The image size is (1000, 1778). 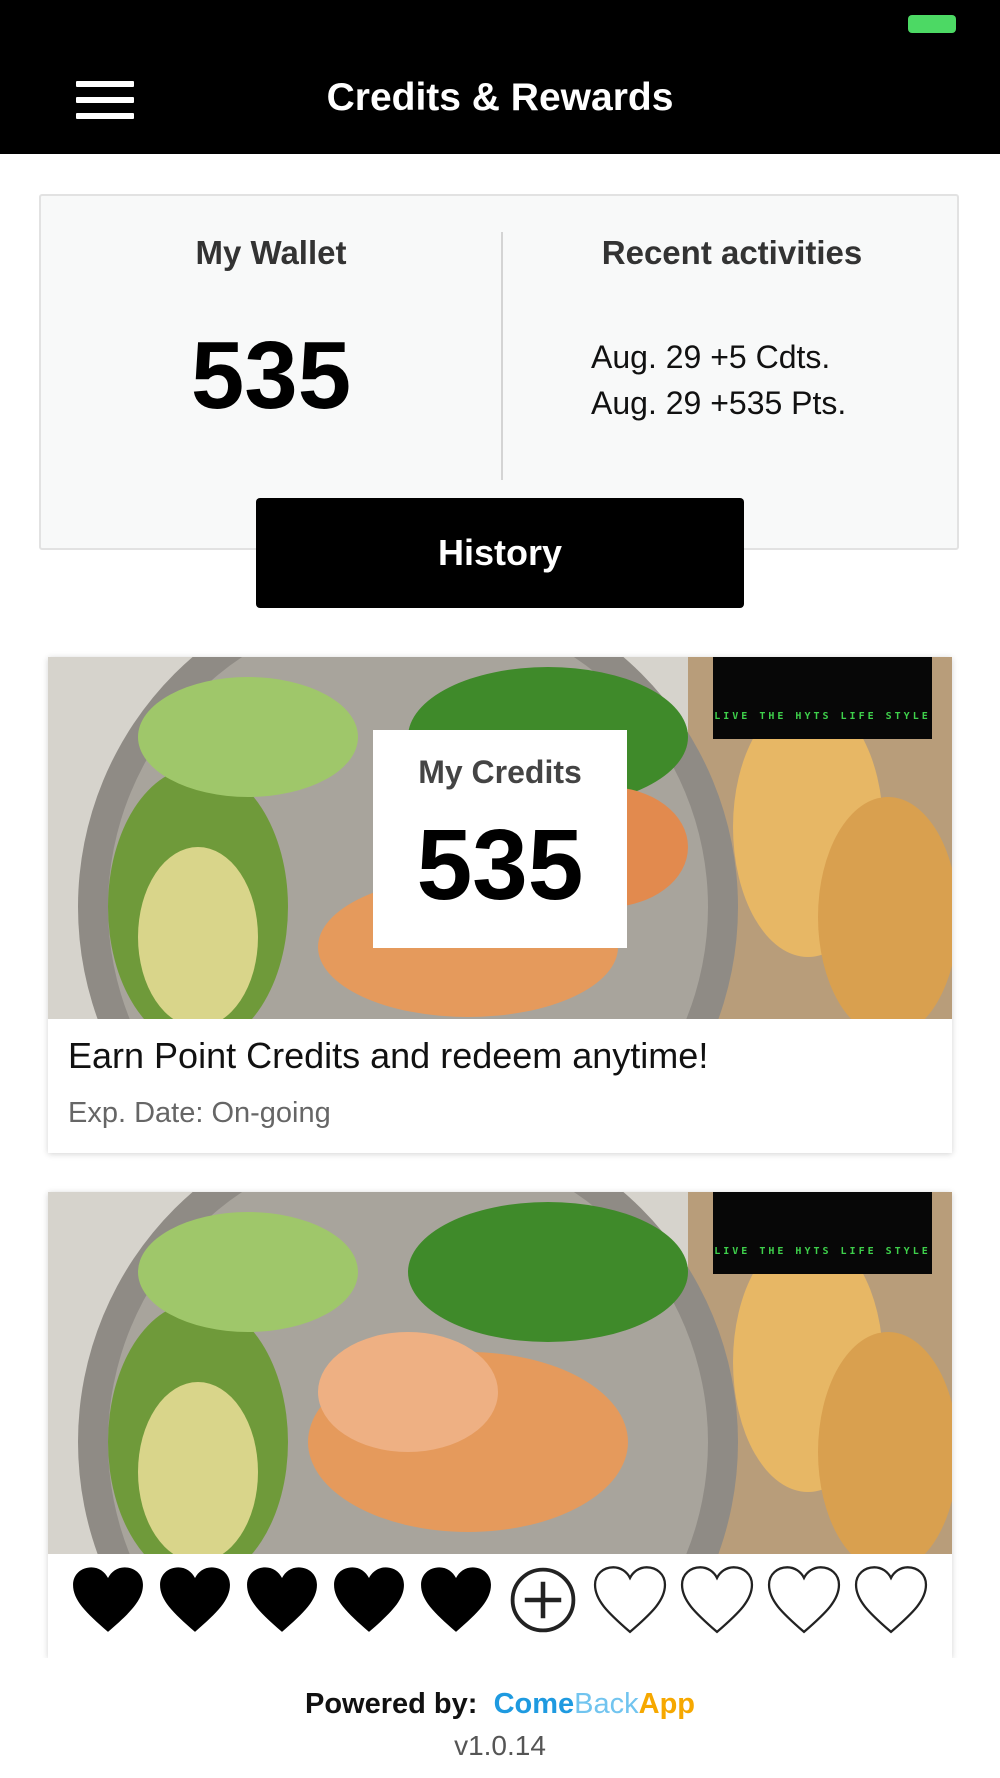 I want to click on wallet-amount: 535, so click(x=271, y=375).